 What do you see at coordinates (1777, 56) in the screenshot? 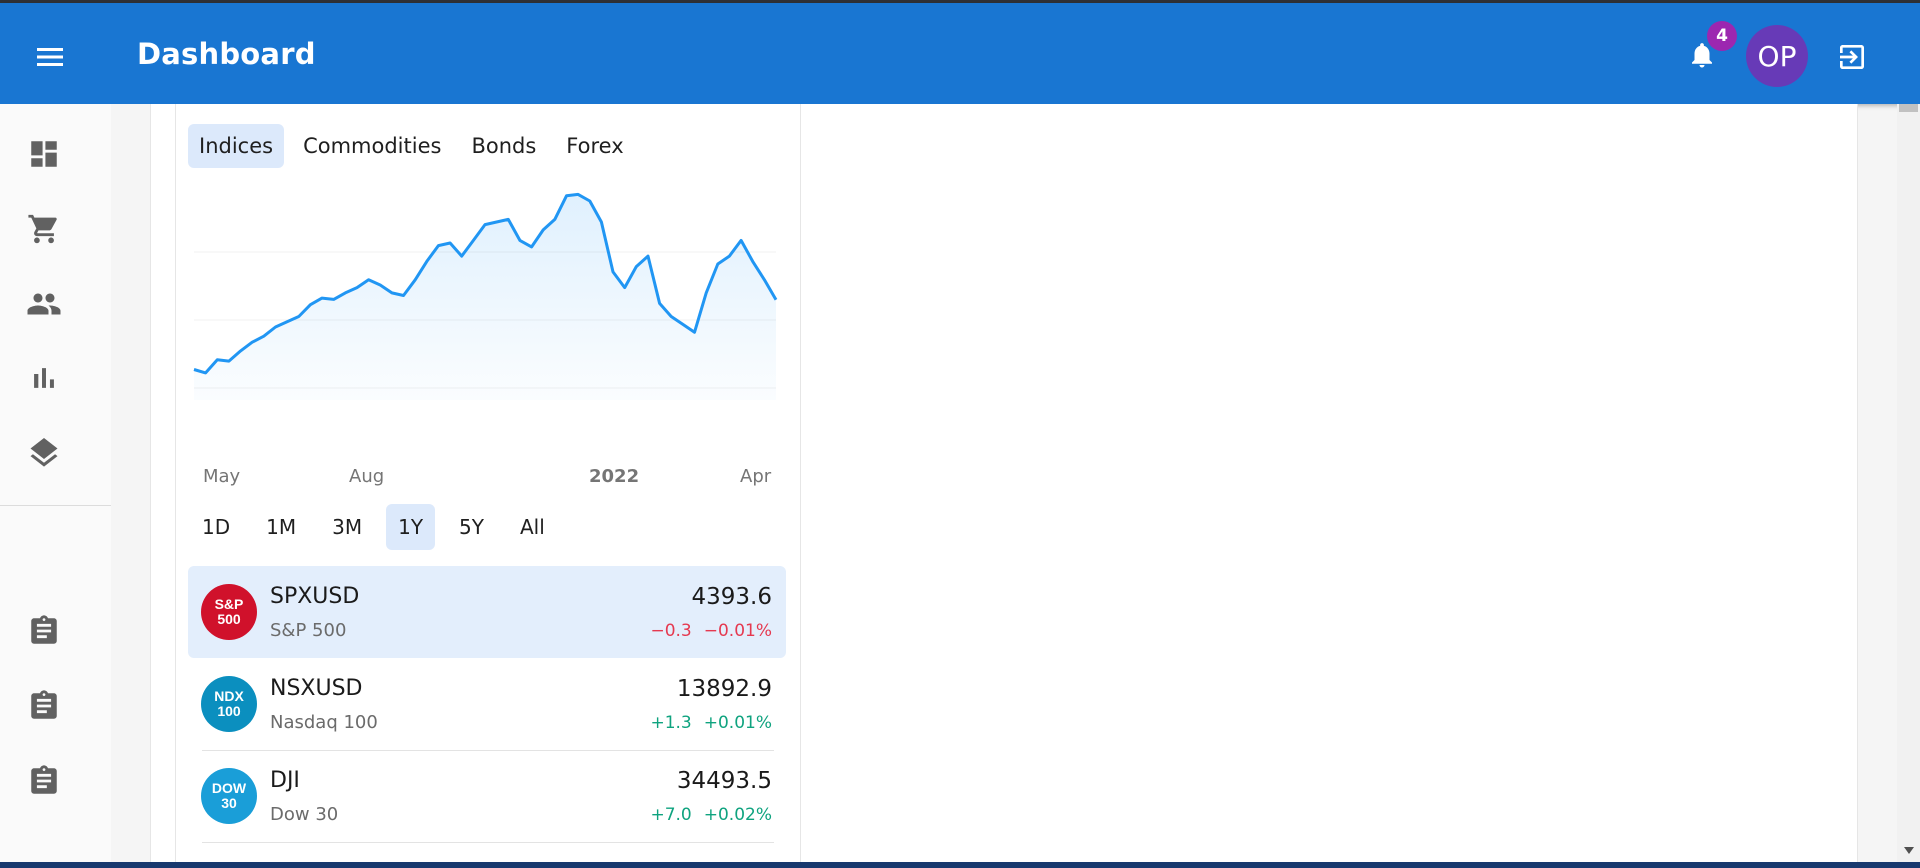
I see `avatar: OP` at bounding box center [1777, 56].